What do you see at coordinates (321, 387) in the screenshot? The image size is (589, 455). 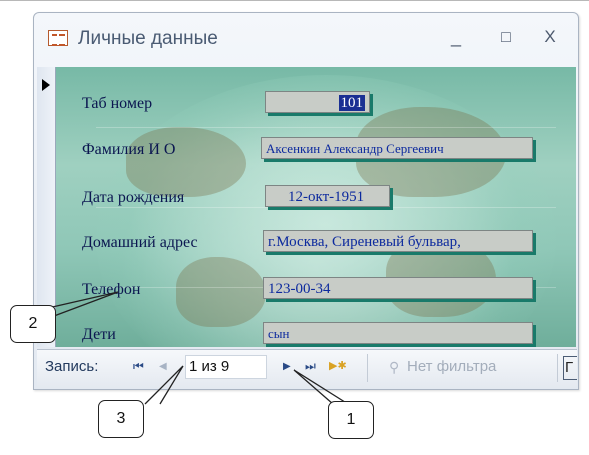 I see `callout-1-pointer` at bounding box center [321, 387].